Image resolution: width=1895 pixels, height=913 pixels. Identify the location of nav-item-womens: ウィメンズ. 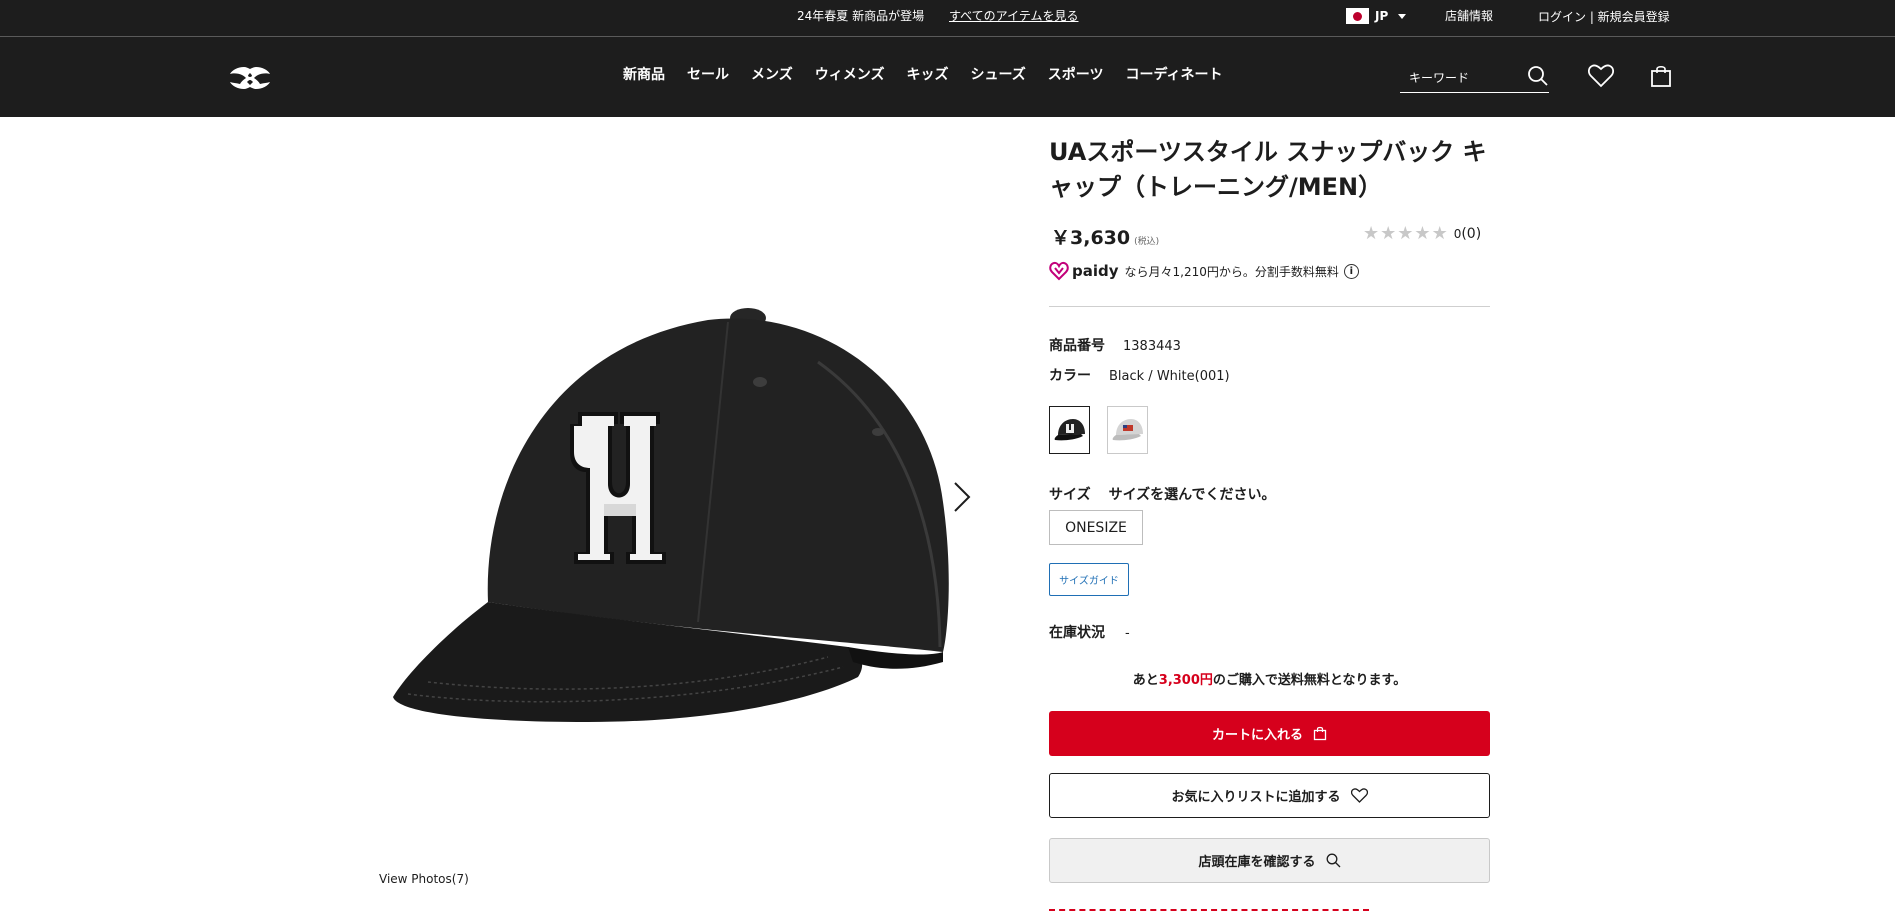
(850, 74).